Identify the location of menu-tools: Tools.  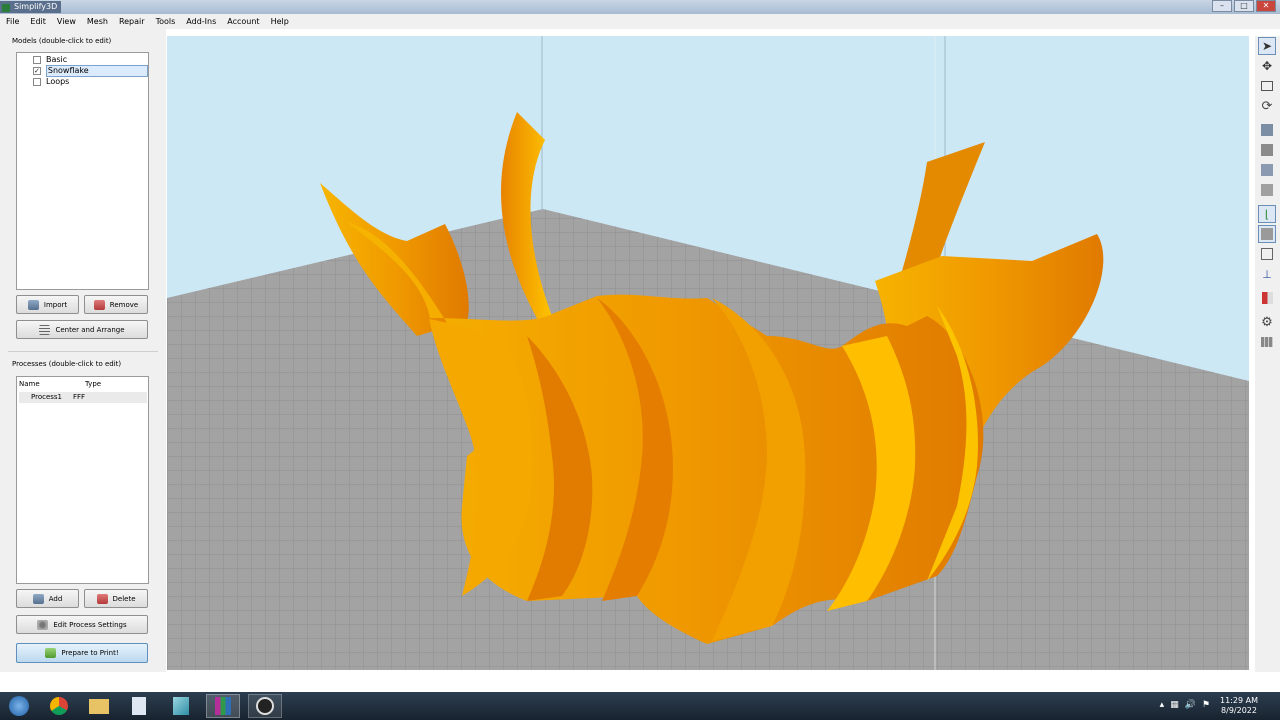
(166, 21).